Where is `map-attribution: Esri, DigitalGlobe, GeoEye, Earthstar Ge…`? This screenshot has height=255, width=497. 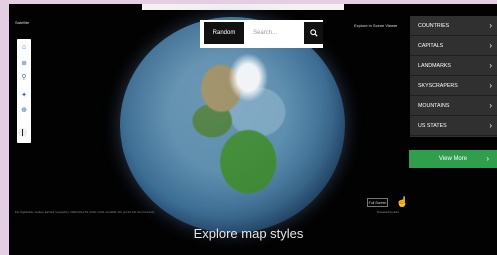 map-attribution: Esri, DigitalGlobe, GeoEye, Earthstar Ge… is located at coordinates (85, 212).